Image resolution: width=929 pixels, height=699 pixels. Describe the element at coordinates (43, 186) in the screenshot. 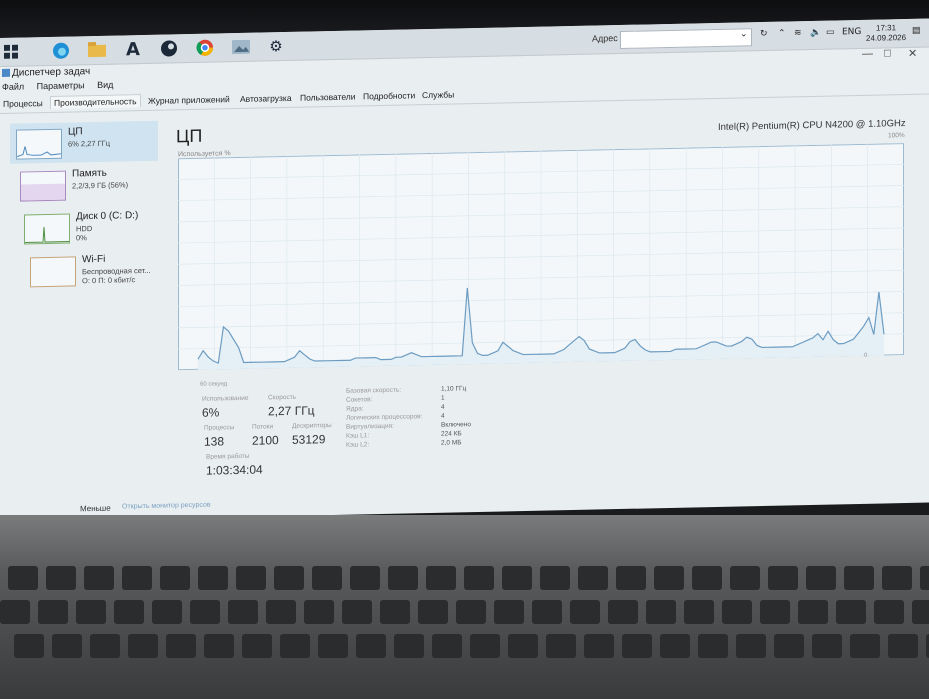

I see `memory-thumbnail-graph` at that location.